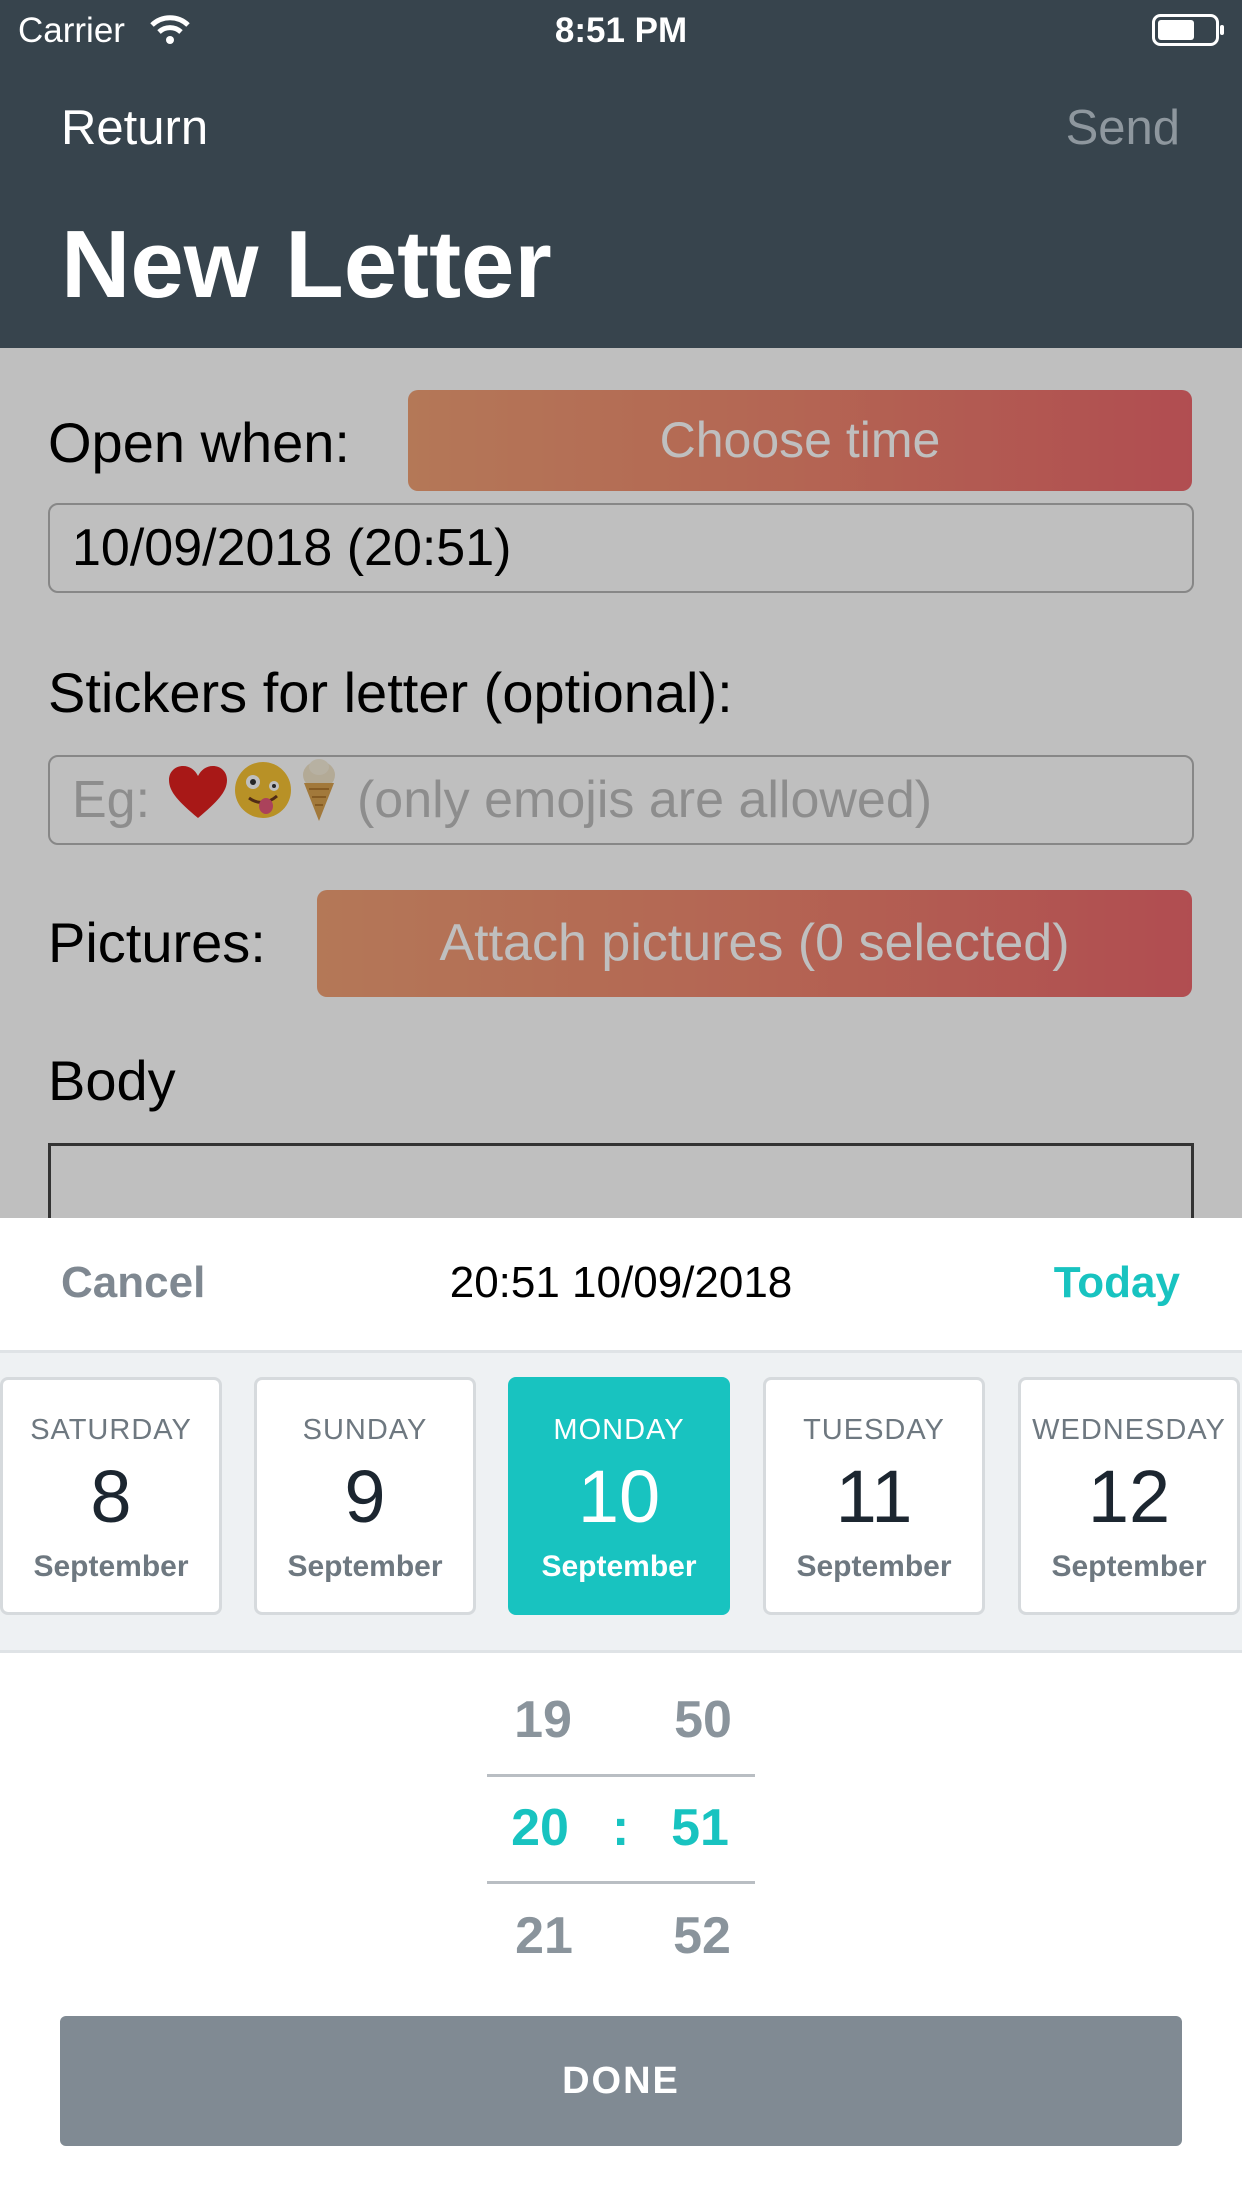  What do you see at coordinates (621, 2081) in the screenshot?
I see `done-button: DONE` at bounding box center [621, 2081].